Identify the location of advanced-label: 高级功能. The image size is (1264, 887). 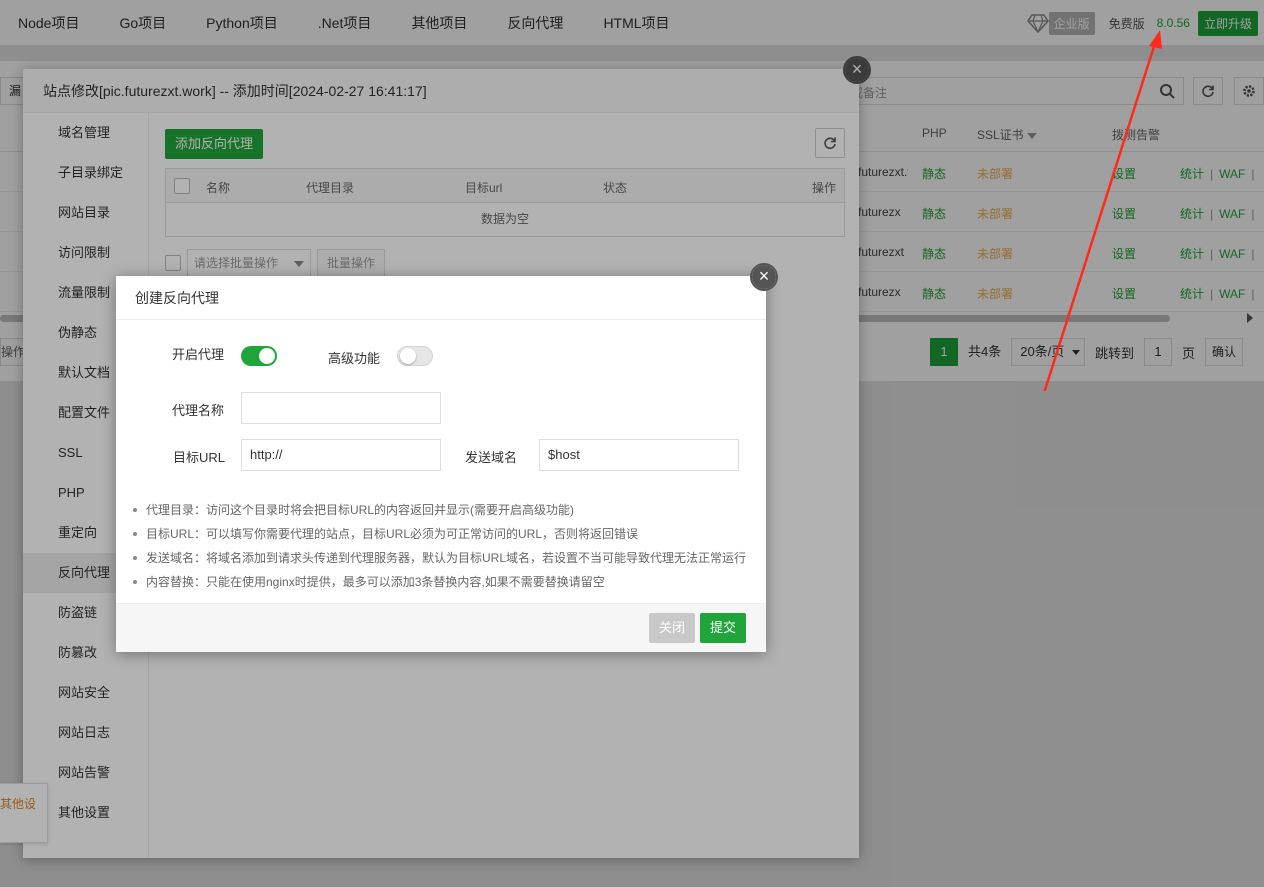
(354, 358).